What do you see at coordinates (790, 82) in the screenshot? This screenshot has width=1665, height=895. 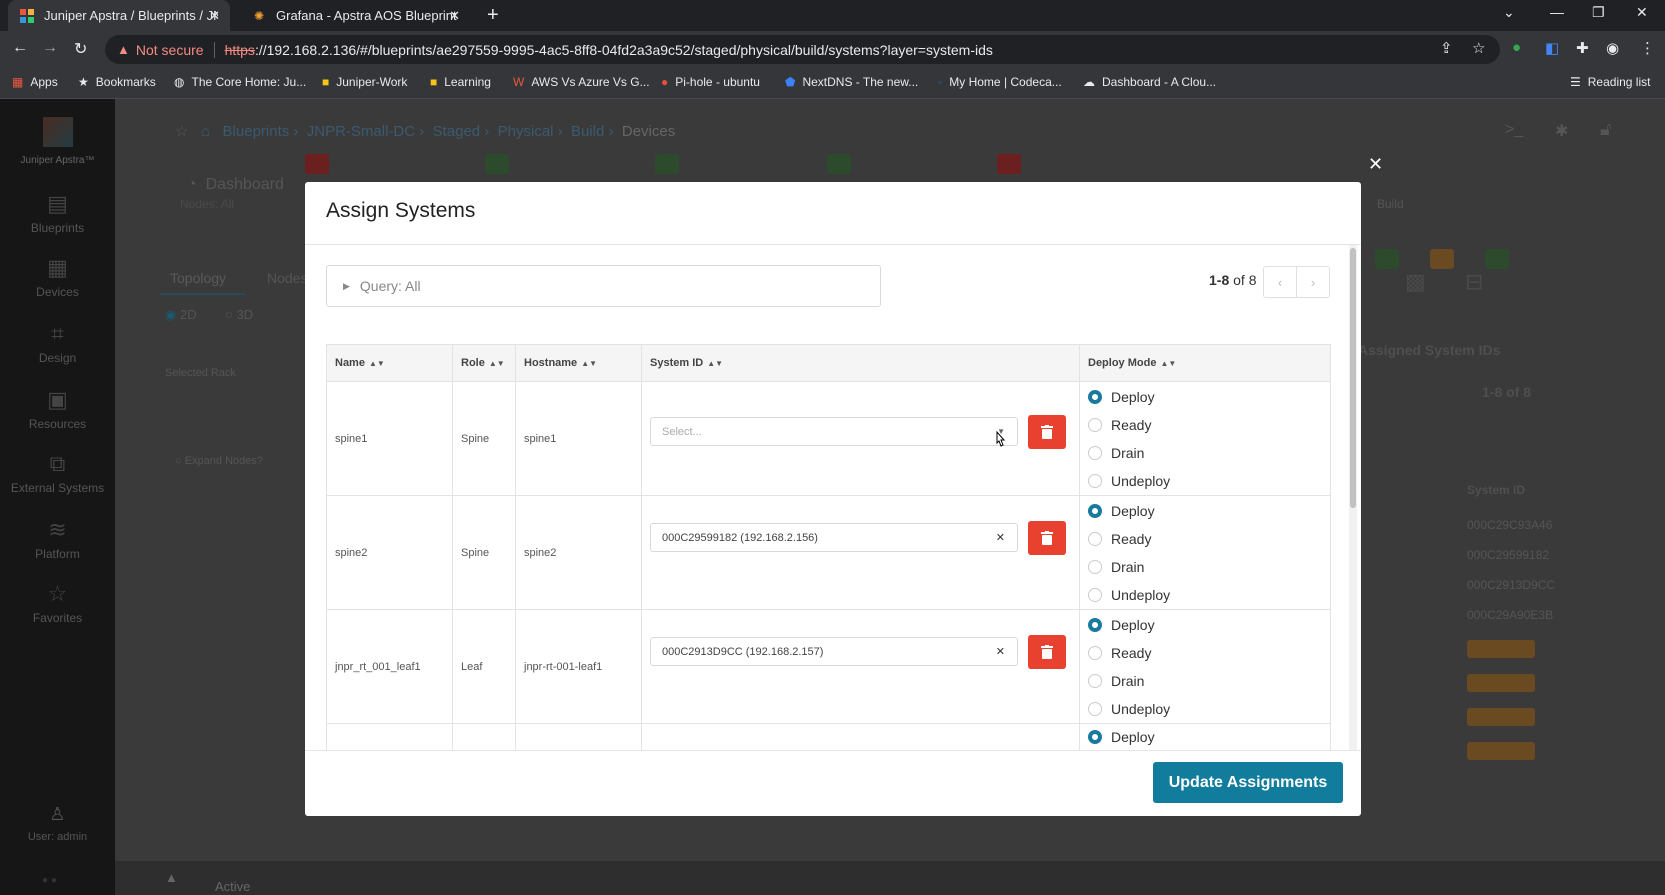 I see `shield-icon: ⬟` at bounding box center [790, 82].